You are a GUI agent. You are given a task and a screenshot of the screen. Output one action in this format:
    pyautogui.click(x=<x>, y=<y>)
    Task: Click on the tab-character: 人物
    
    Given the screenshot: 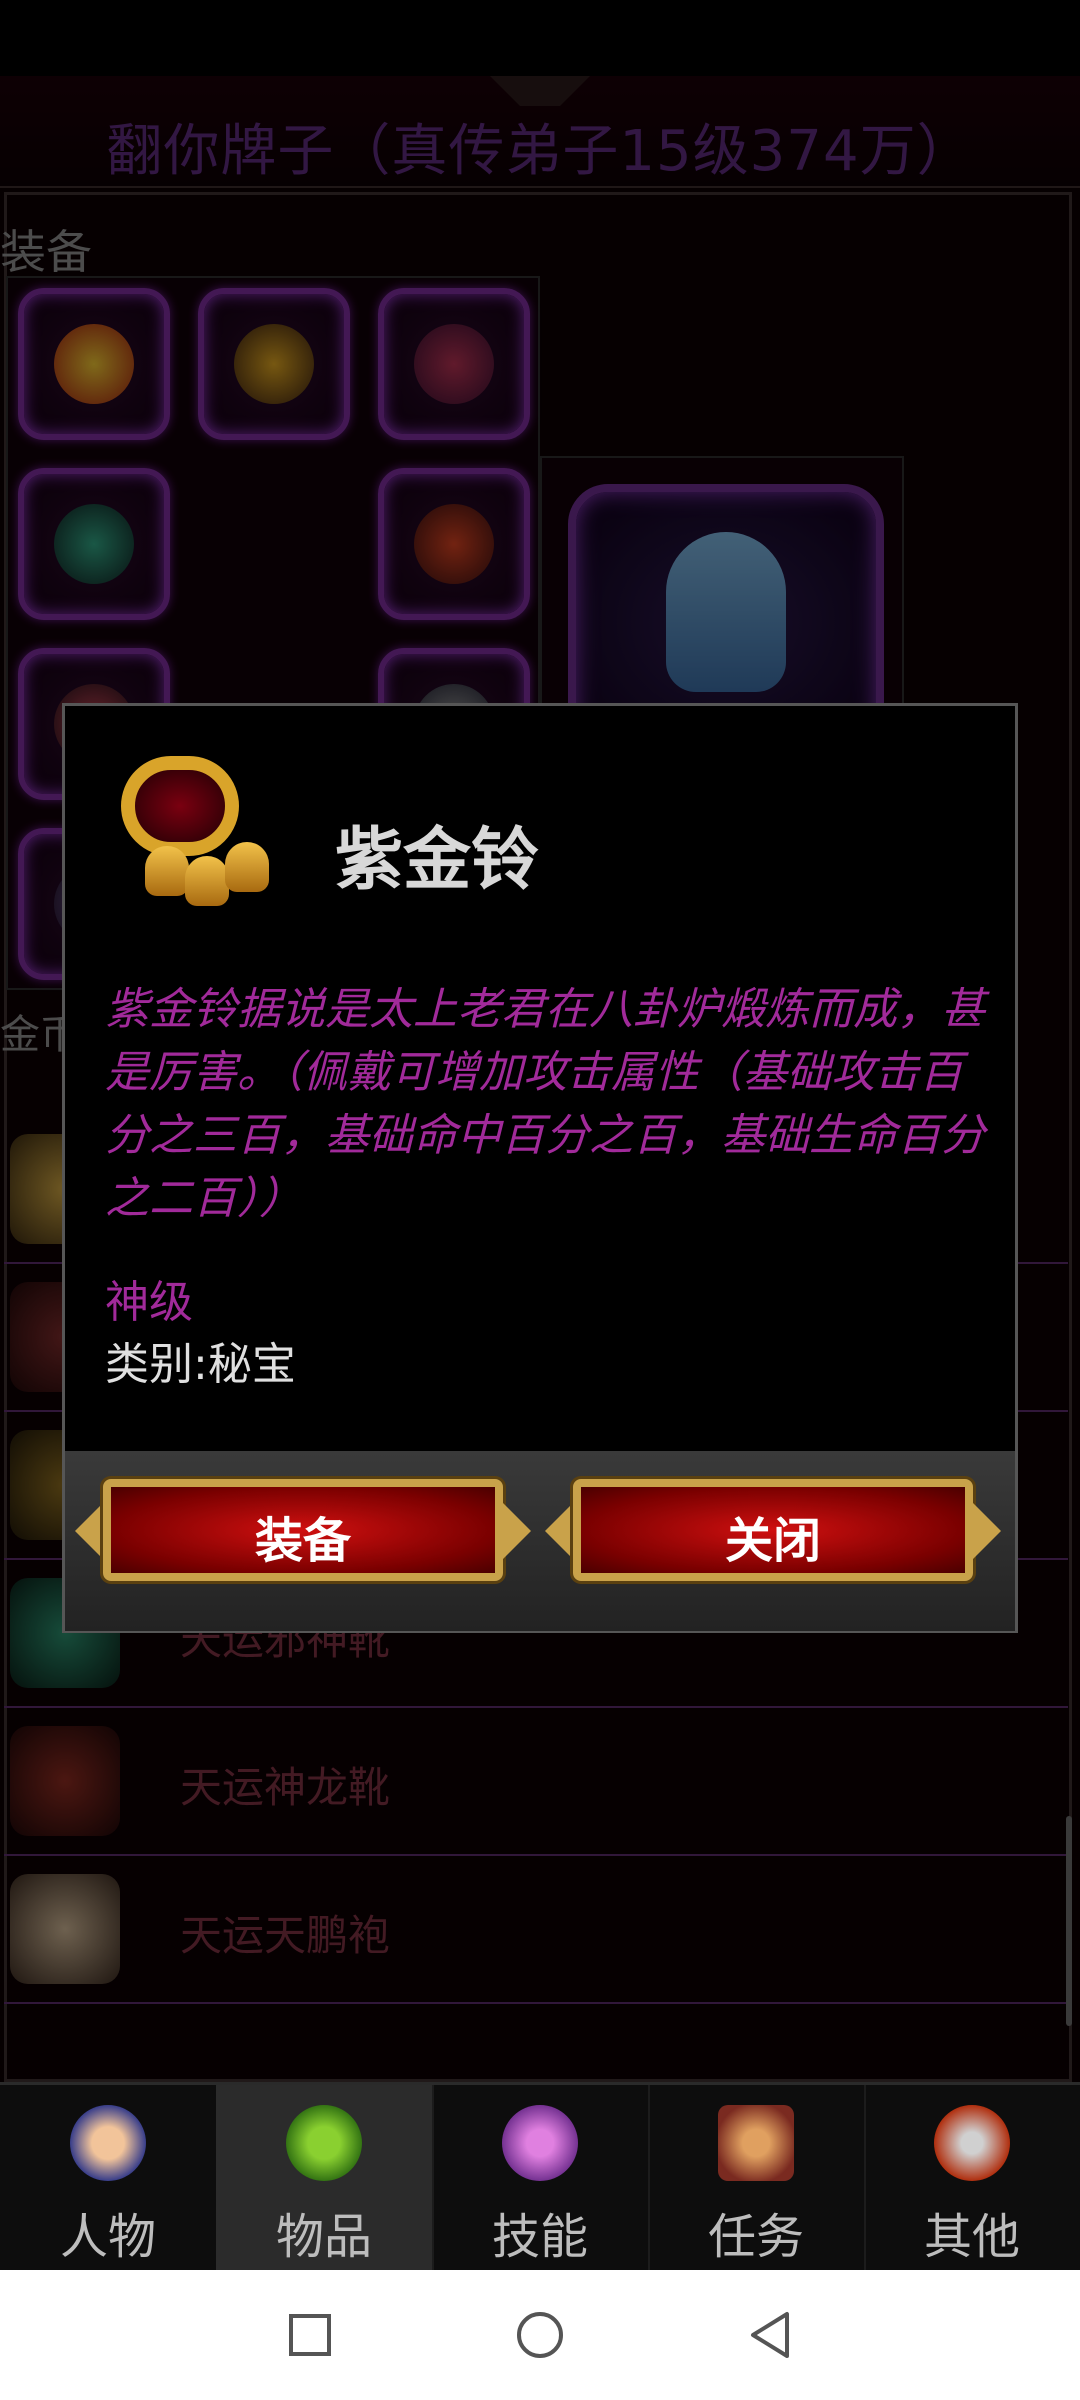 What is the action you would take?
    pyautogui.click(x=109, y=2179)
    